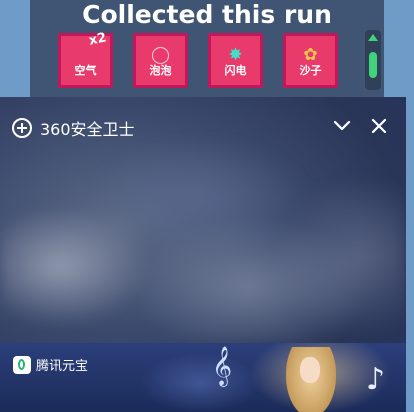 The image size is (414, 412). I want to click on ad-header: 360安全卫士, so click(73, 128).